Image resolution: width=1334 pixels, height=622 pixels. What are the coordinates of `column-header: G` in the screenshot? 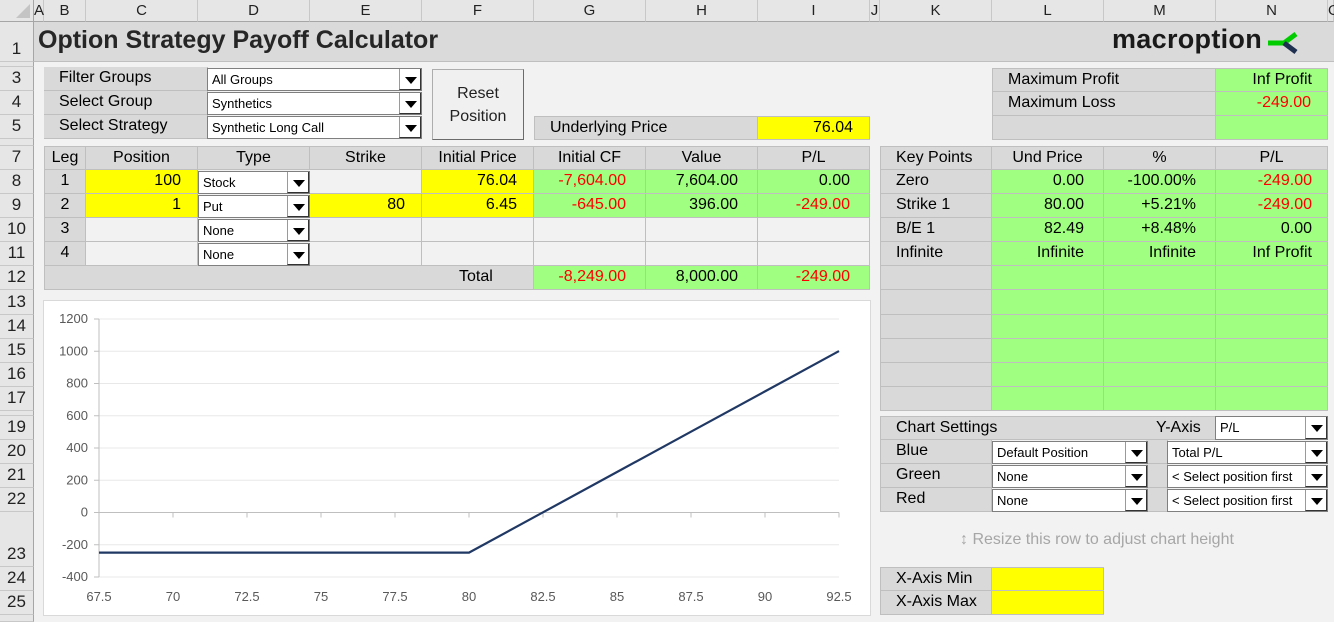 It's located at (590, 11).